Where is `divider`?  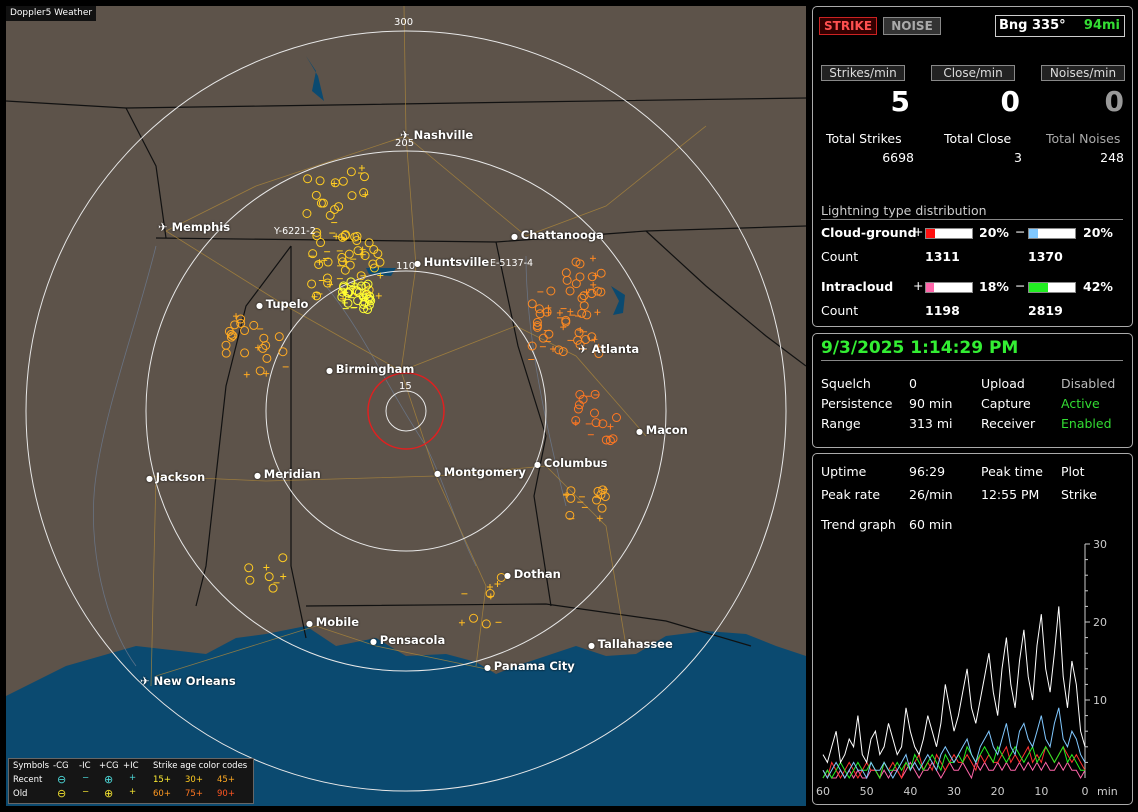 divider is located at coordinates (972, 360).